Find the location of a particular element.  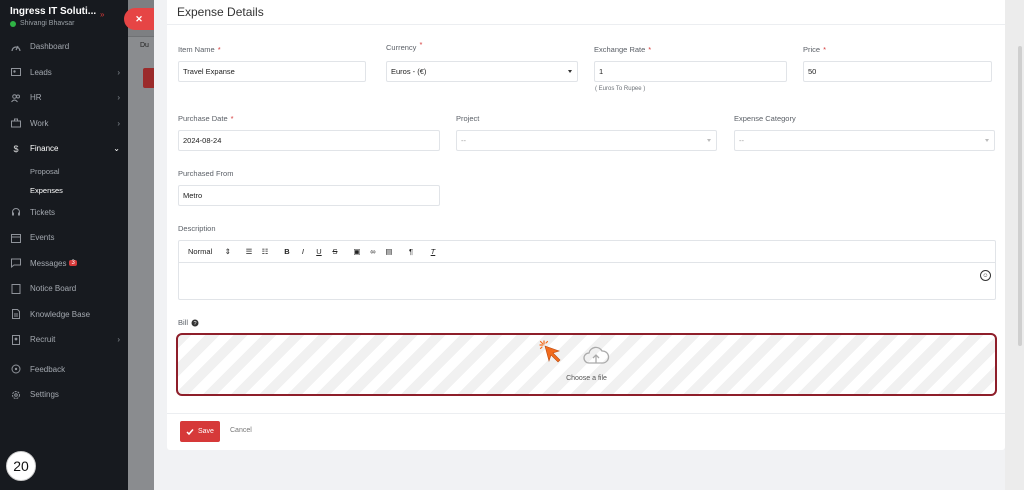

notice-icon is located at coordinates (16, 289).